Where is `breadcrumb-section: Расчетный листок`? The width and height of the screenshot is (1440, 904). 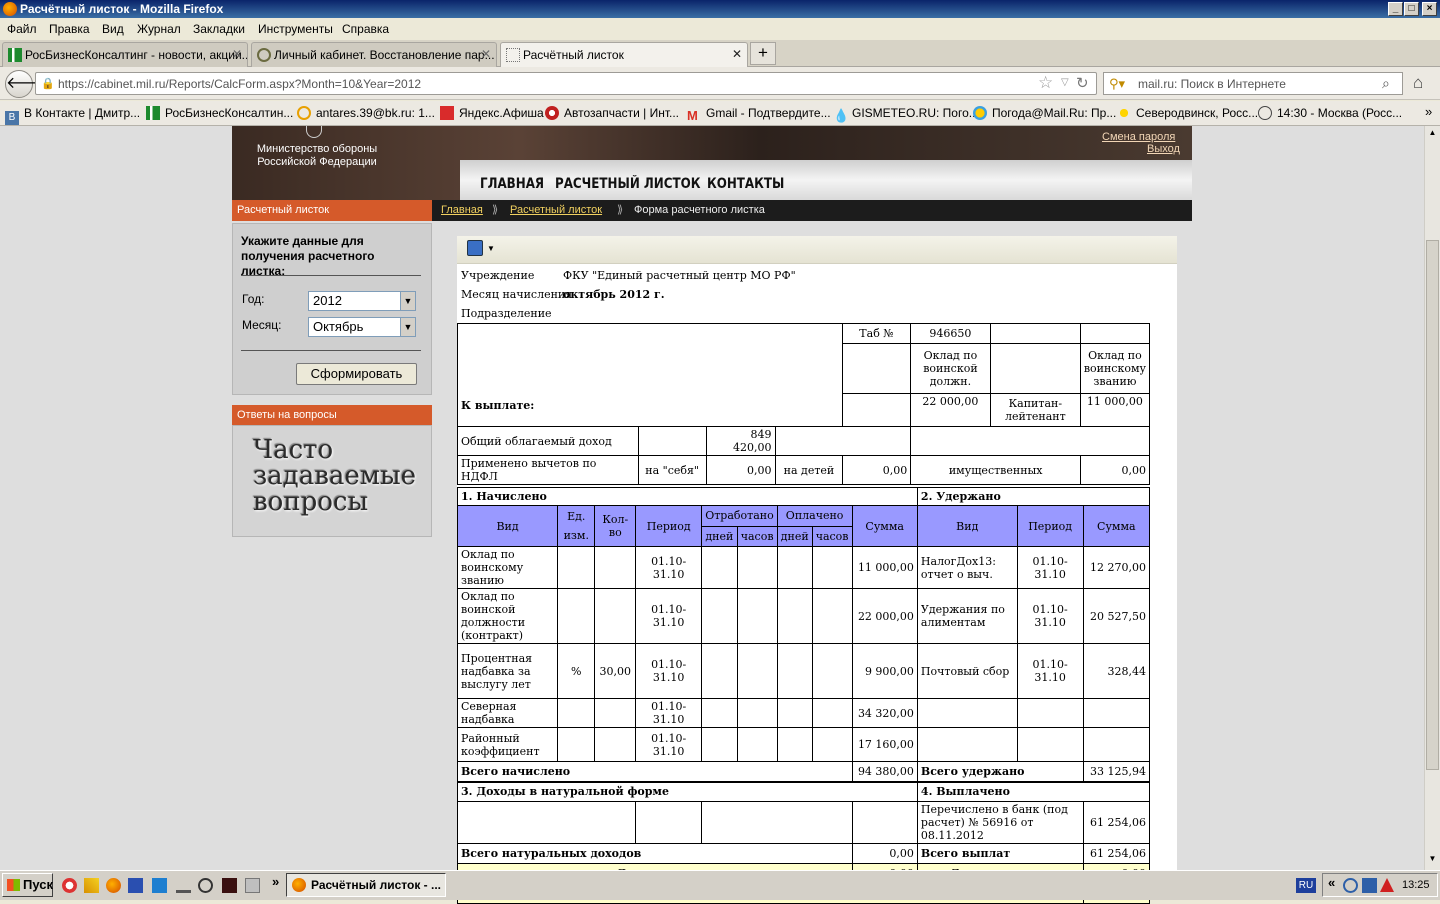 breadcrumb-section: Расчетный листок is located at coordinates (556, 210).